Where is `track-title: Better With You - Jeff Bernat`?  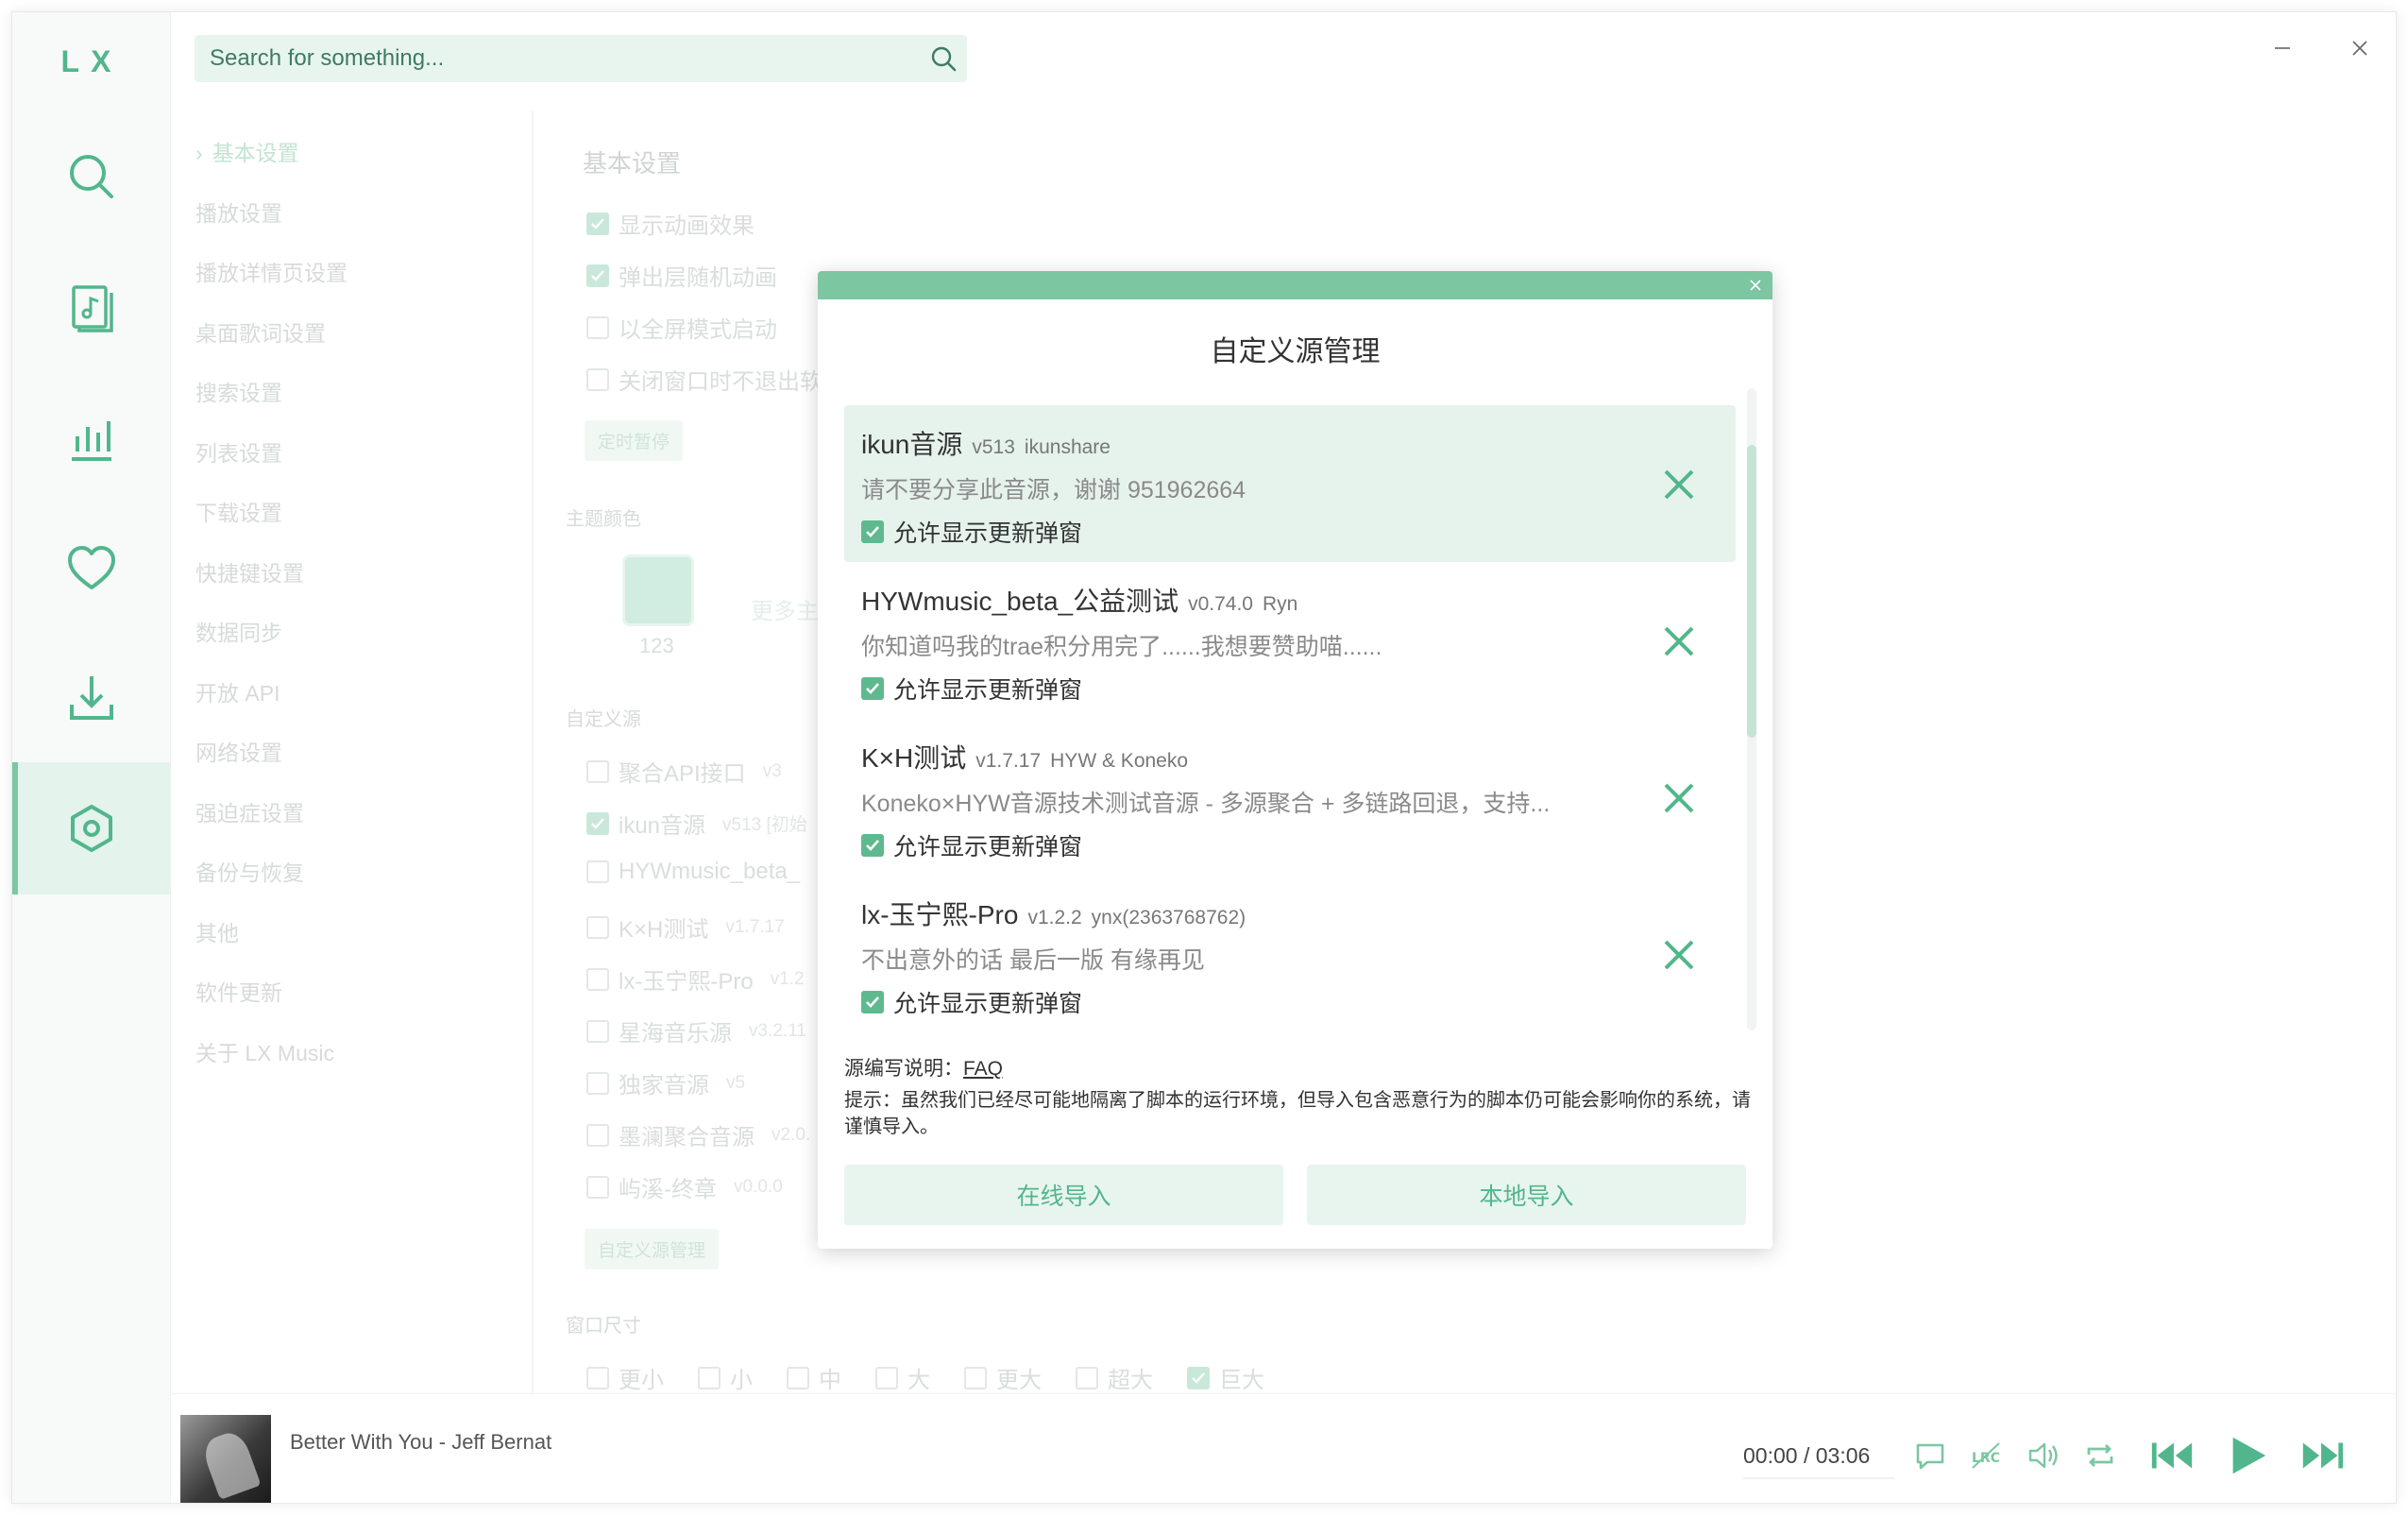 track-title: Better With You - Jeff Bernat is located at coordinates (420, 1442).